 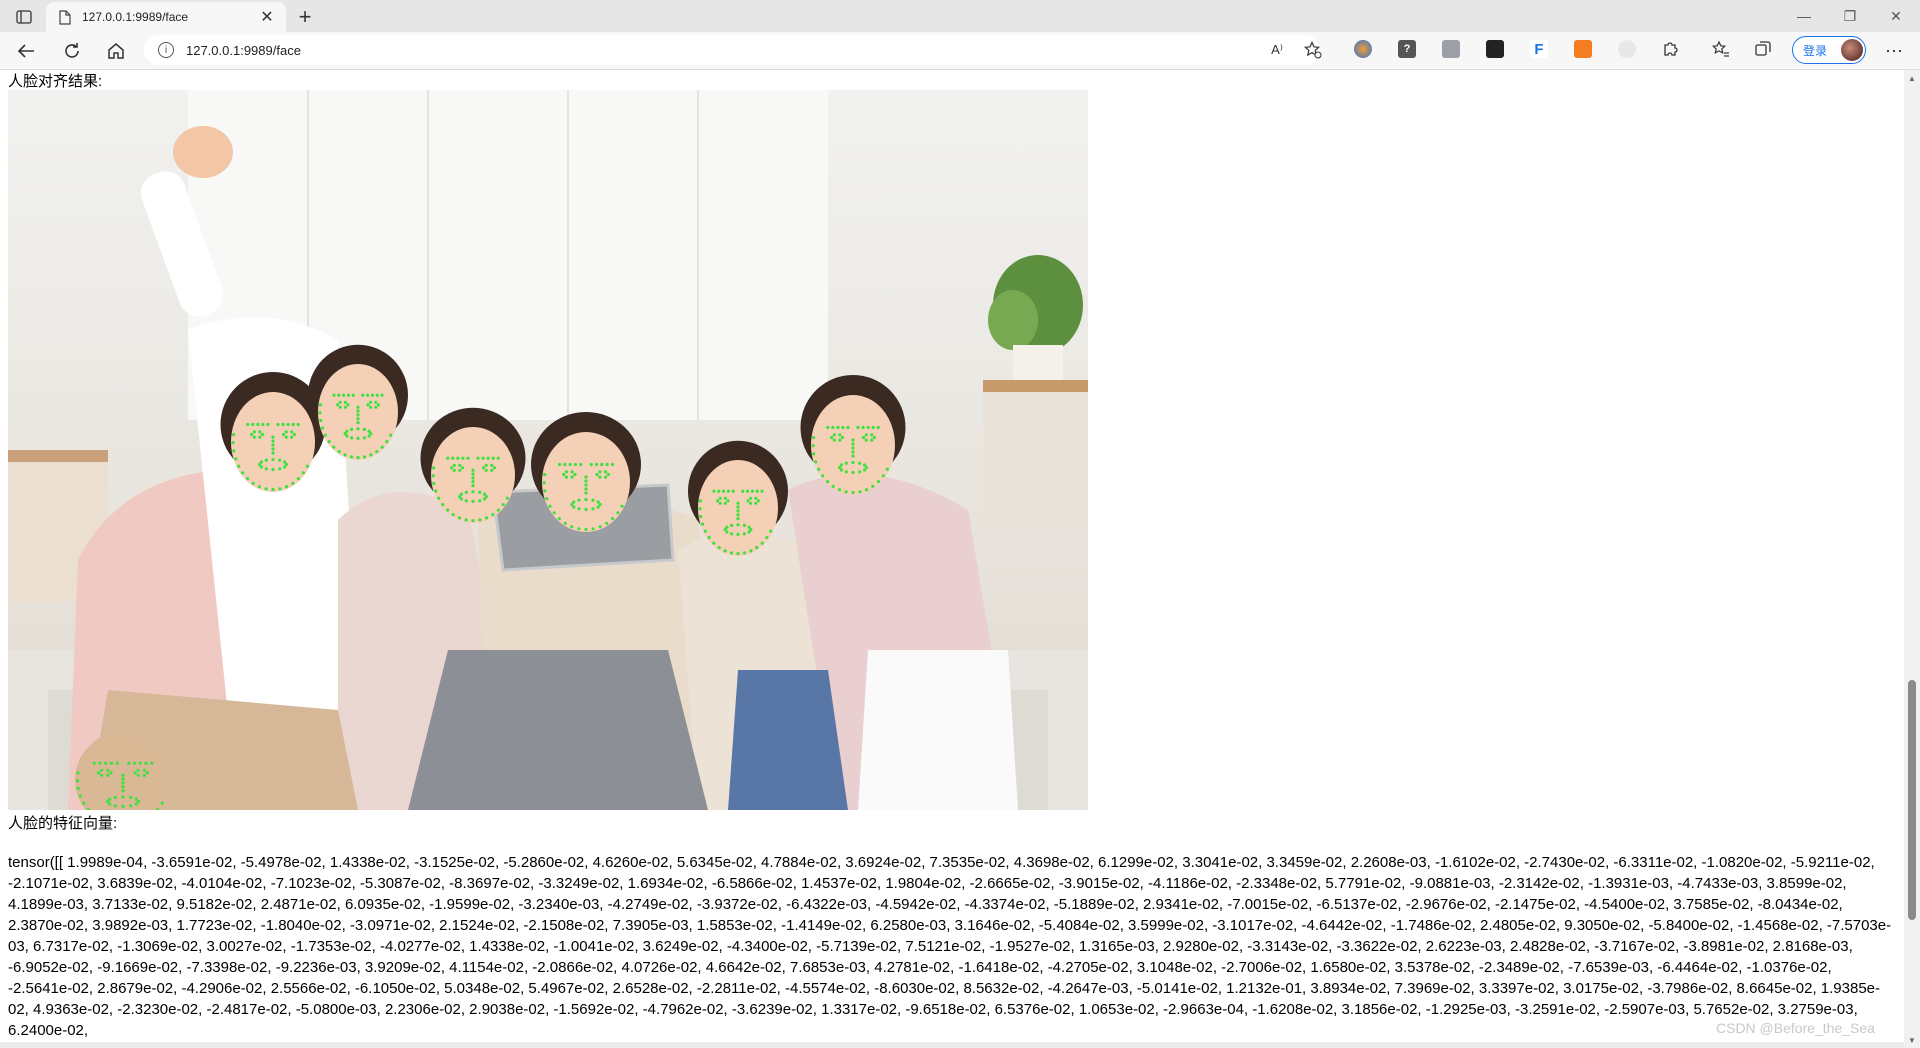 What do you see at coordinates (1671, 49) in the screenshot?
I see `extensions-puzzle-icon` at bounding box center [1671, 49].